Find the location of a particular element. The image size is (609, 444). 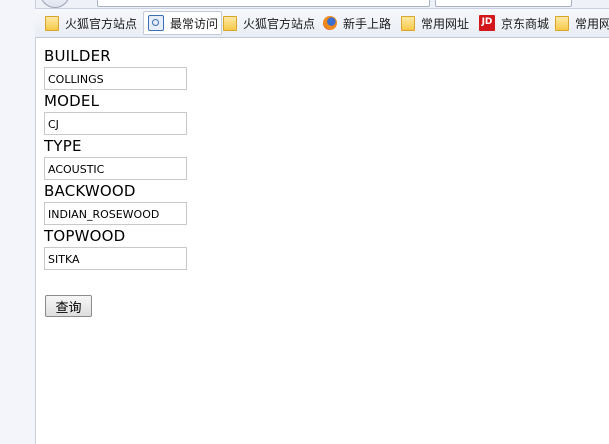

most-visited-icon is located at coordinates (156, 23).